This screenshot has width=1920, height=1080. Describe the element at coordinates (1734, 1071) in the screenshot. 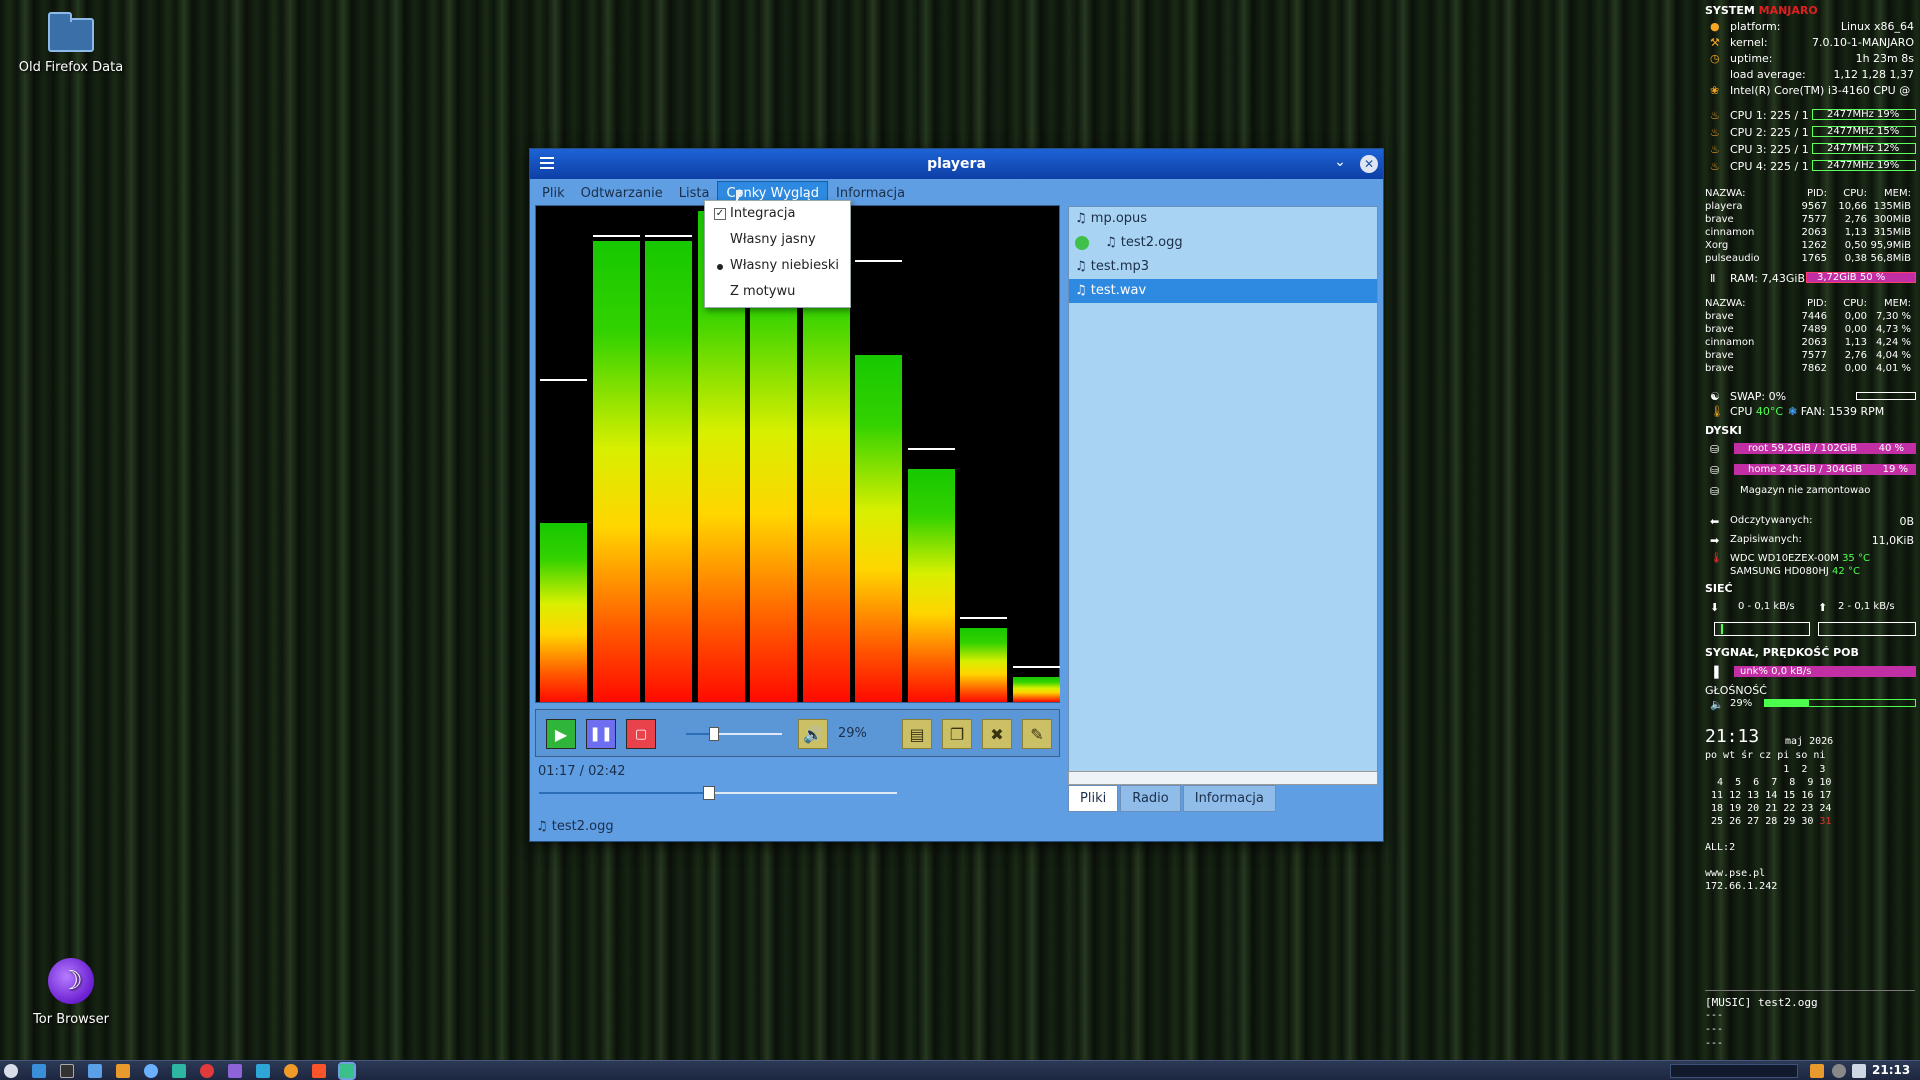

I see `workspace-switcher` at that location.